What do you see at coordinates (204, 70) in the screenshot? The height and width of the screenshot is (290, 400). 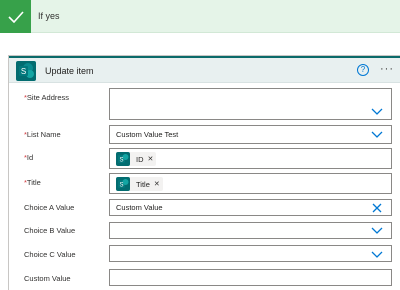 I see `card-header: S Update item ? ···` at bounding box center [204, 70].